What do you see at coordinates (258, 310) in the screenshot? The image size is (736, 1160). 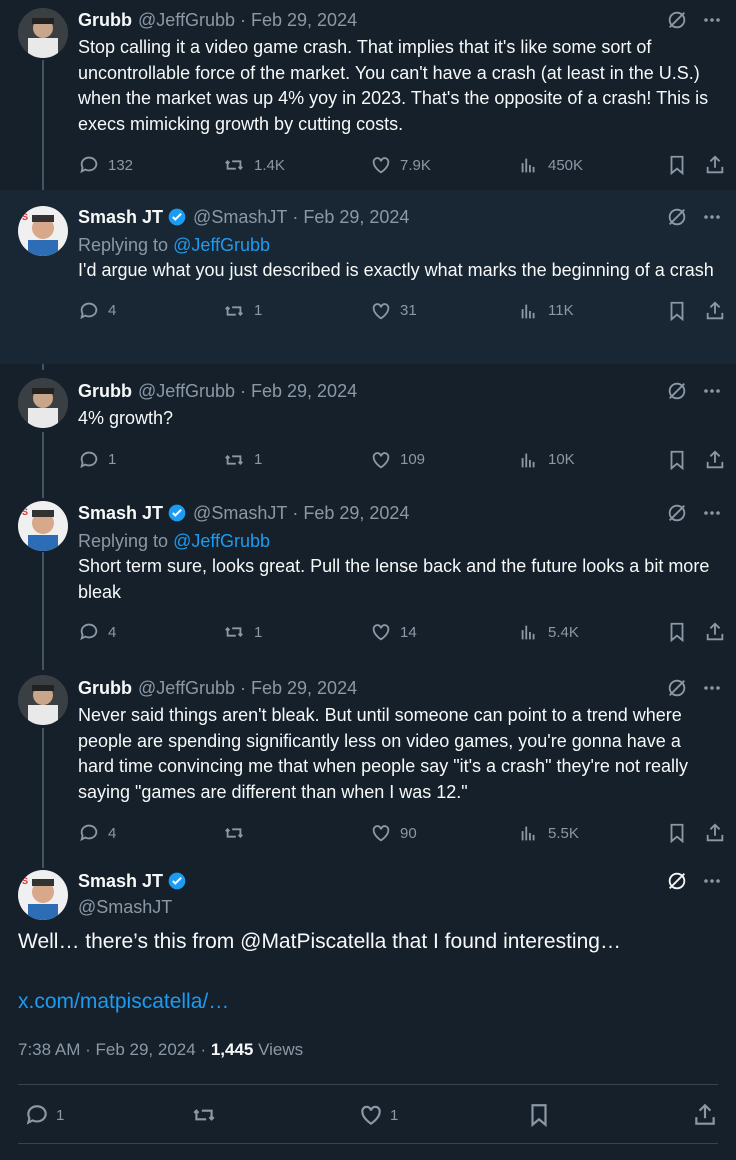 I see `retweet-count: 1` at bounding box center [258, 310].